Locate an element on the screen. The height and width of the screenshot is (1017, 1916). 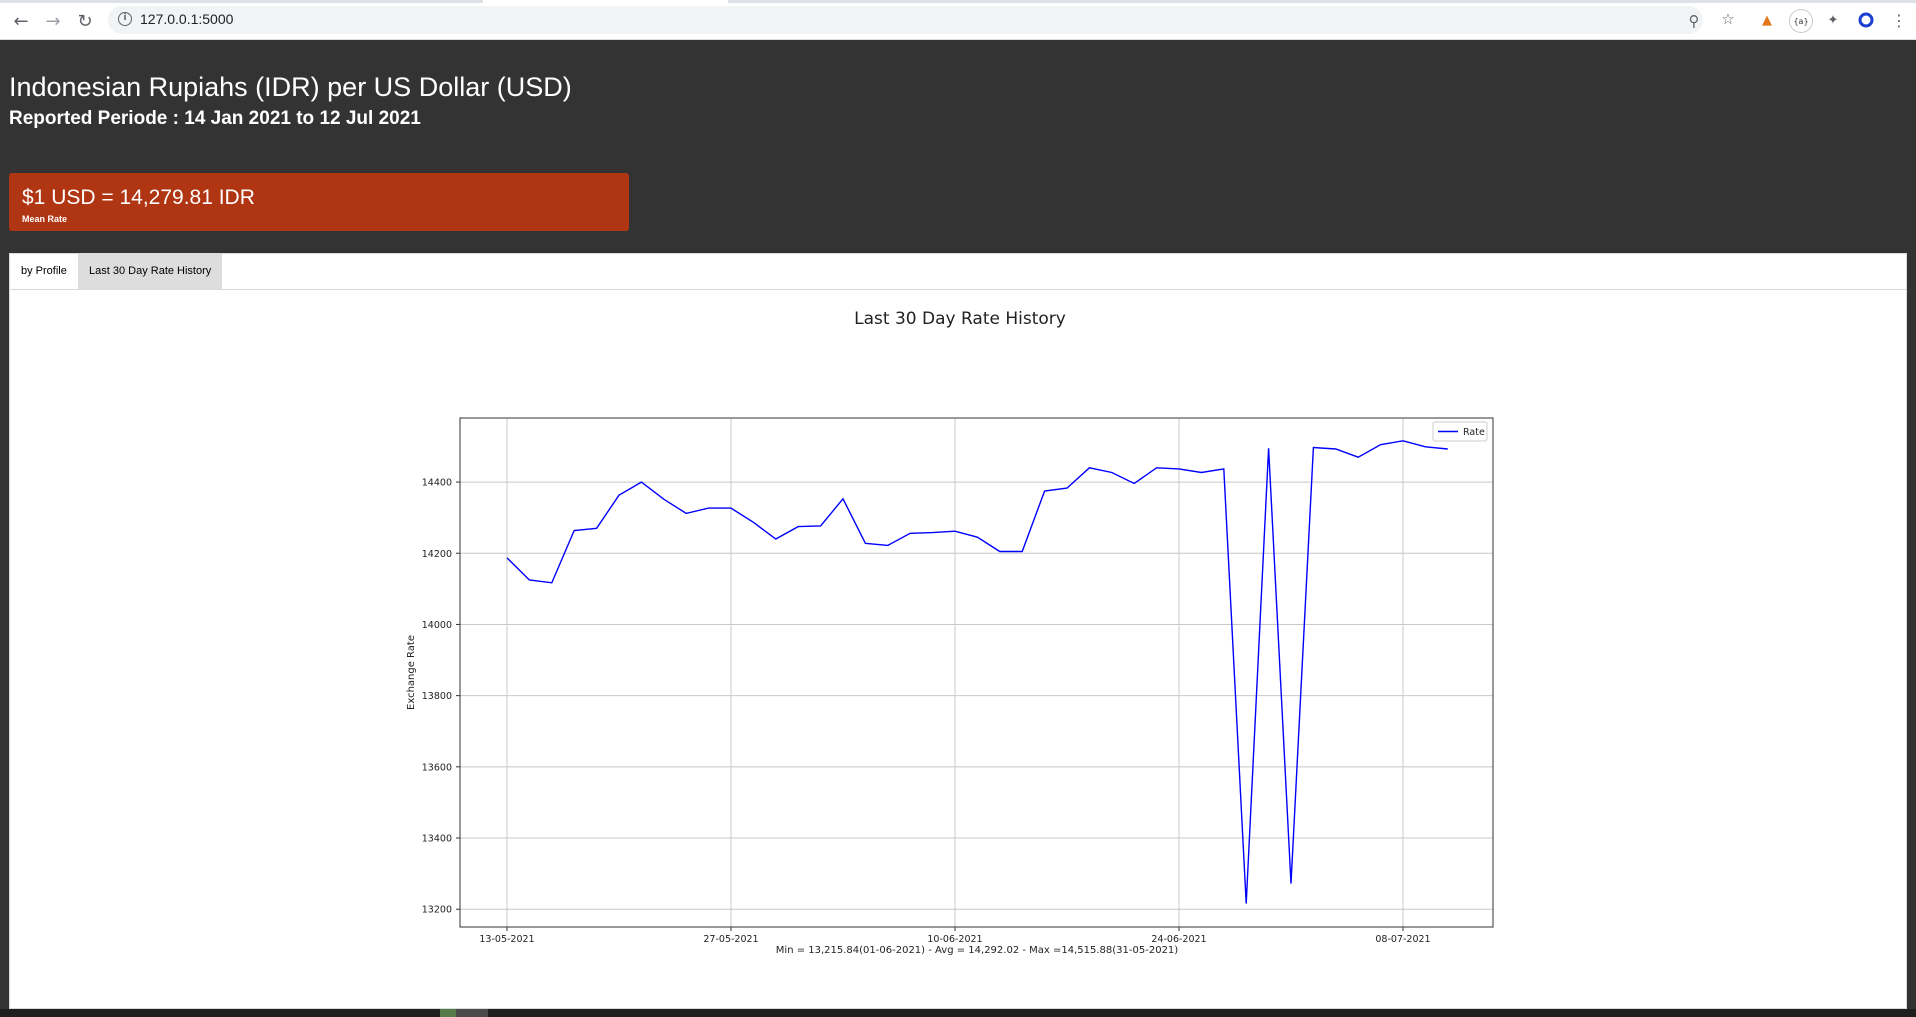
profile-icon is located at coordinates (1866, 20).